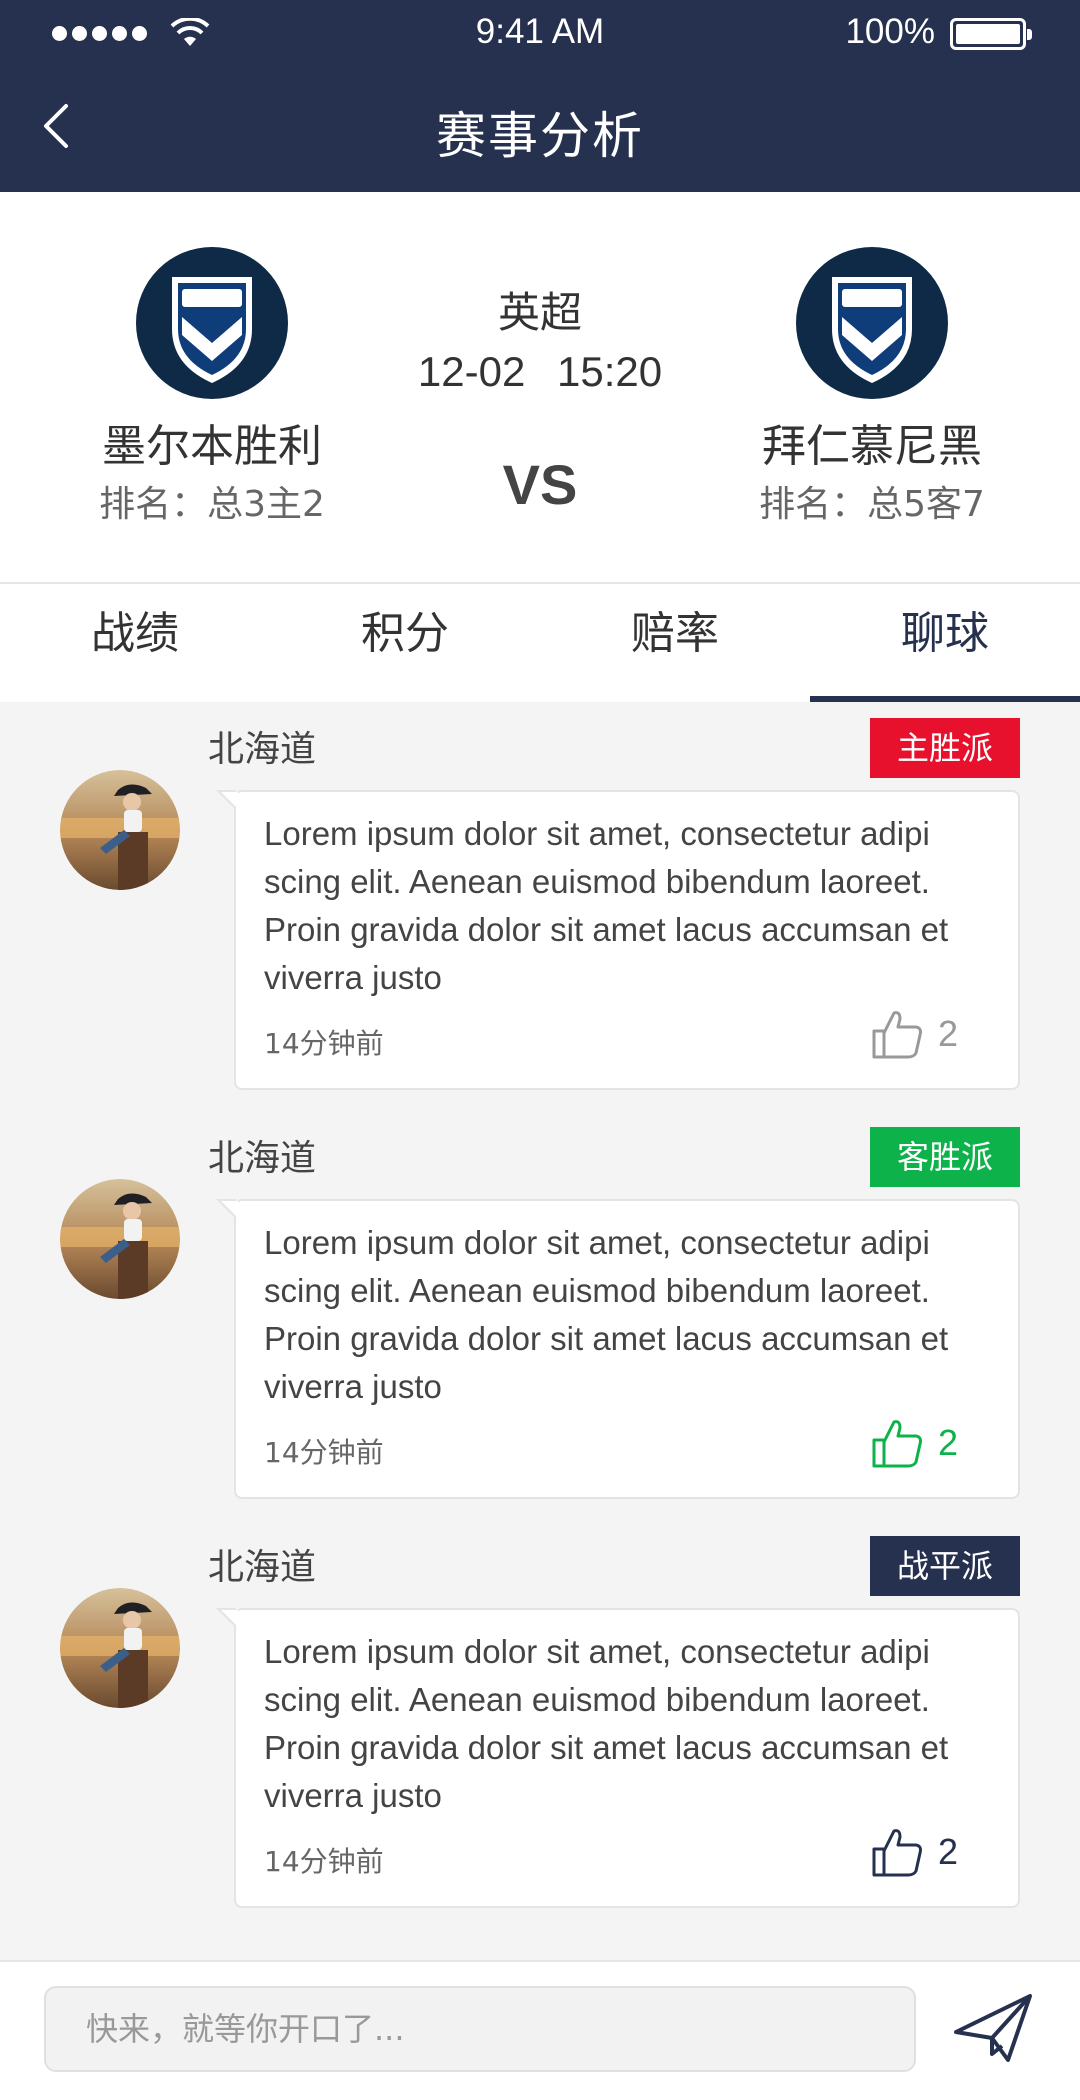 The height and width of the screenshot is (2100, 1080). What do you see at coordinates (675, 643) in the screenshot?
I see `tab-odds: 赔率` at bounding box center [675, 643].